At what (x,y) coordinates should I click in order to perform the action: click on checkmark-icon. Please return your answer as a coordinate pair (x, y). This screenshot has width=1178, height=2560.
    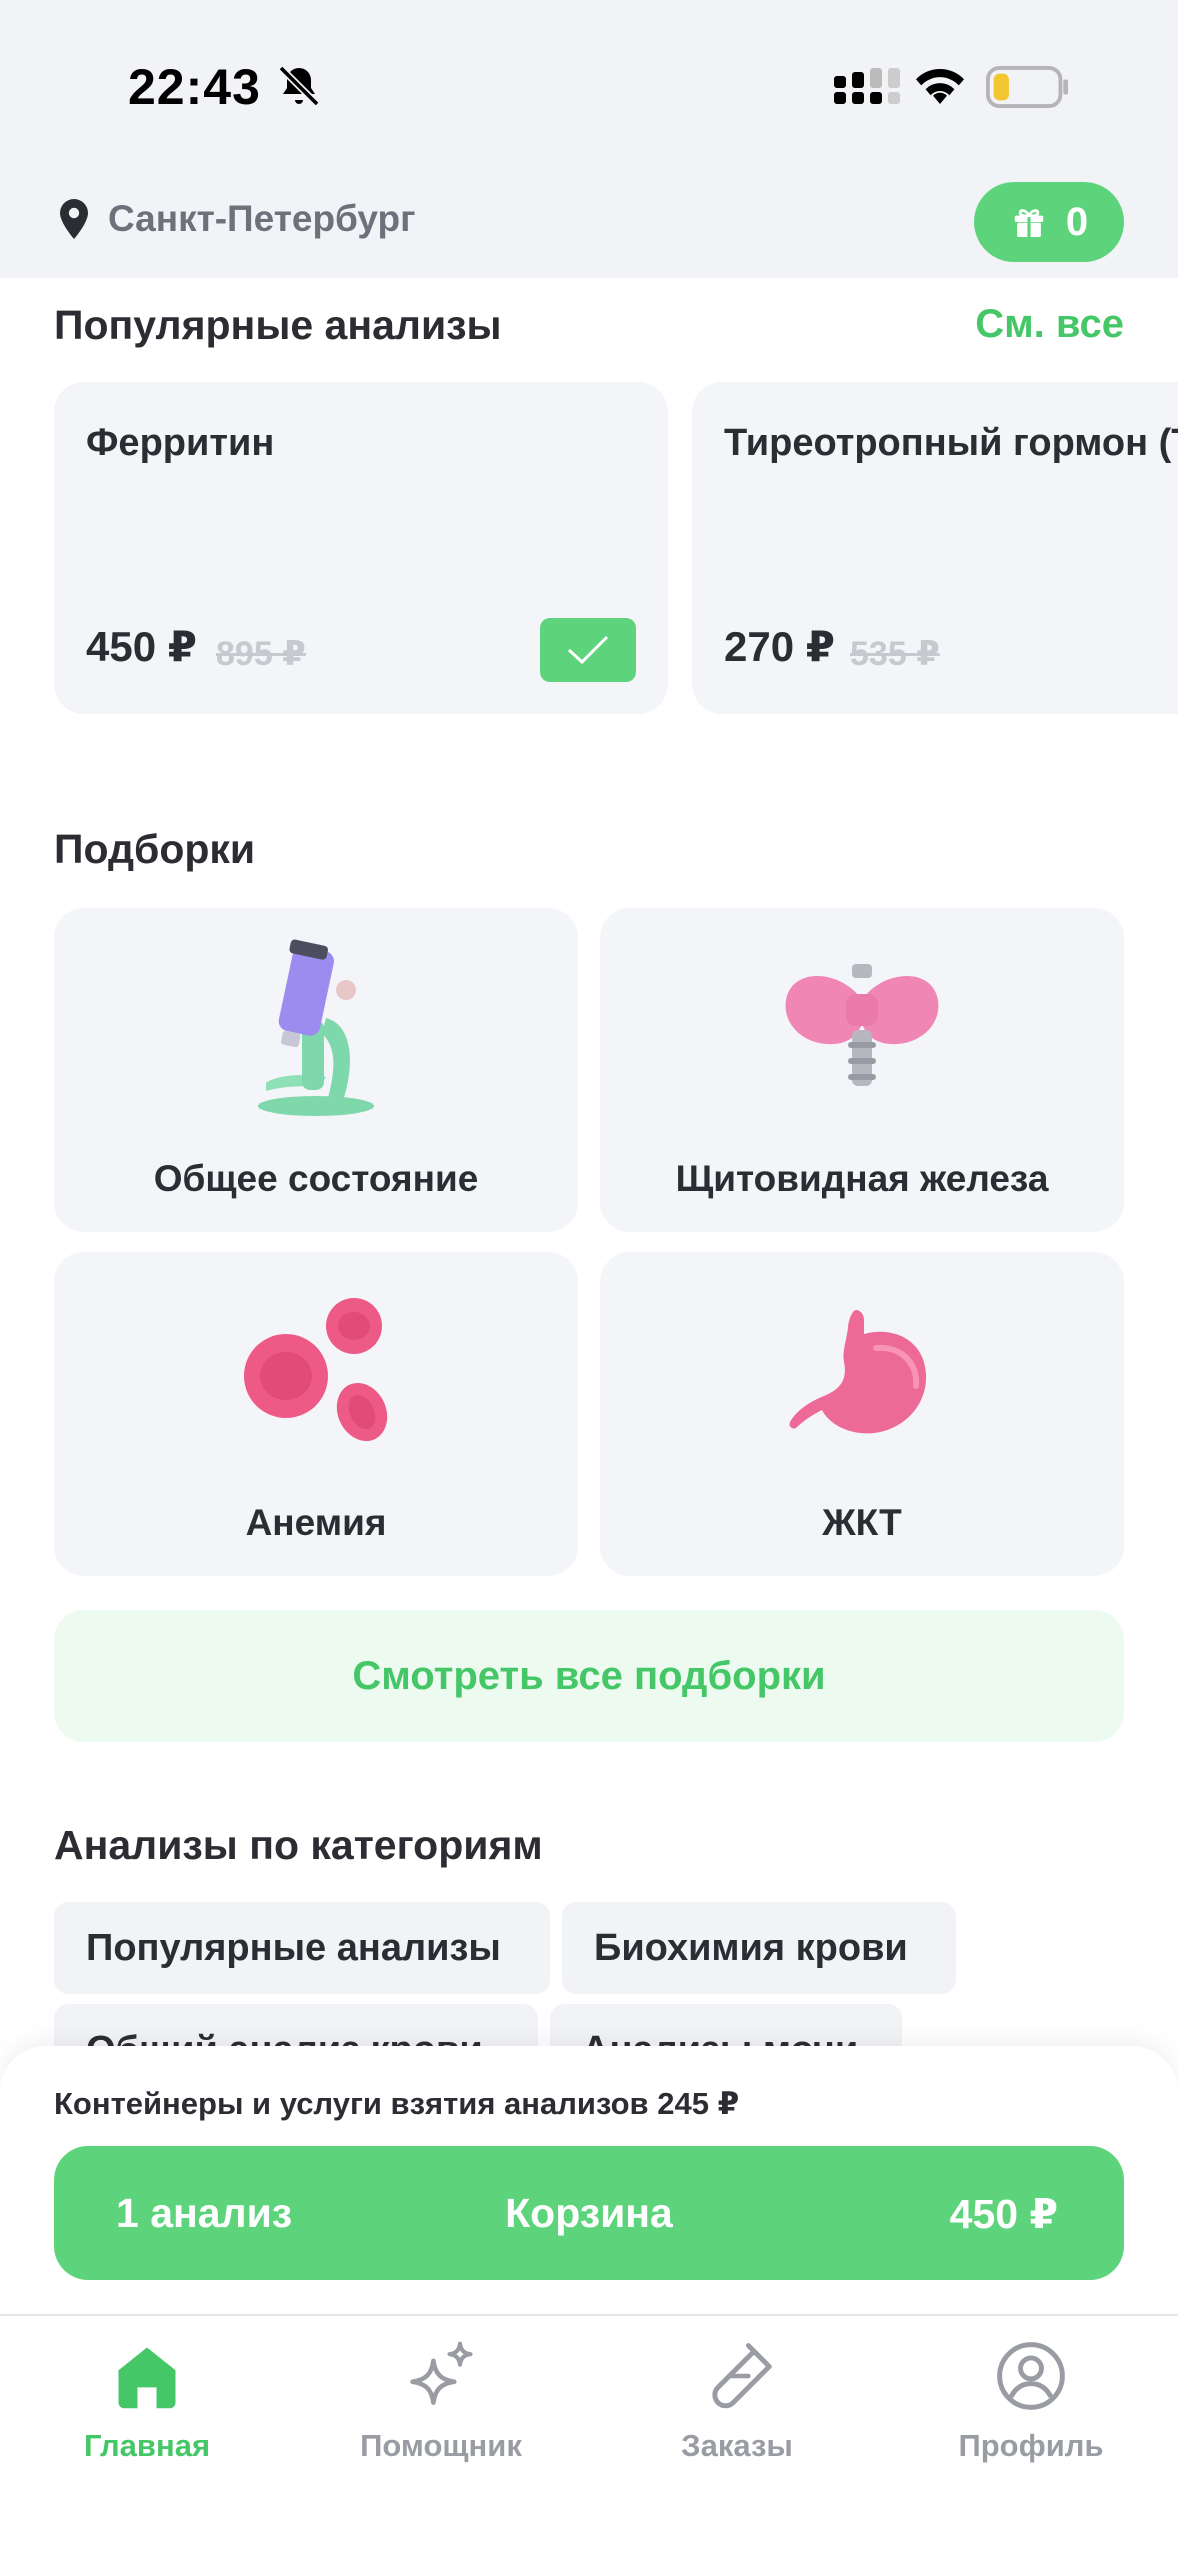
    Looking at the image, I should click on (588, 650).